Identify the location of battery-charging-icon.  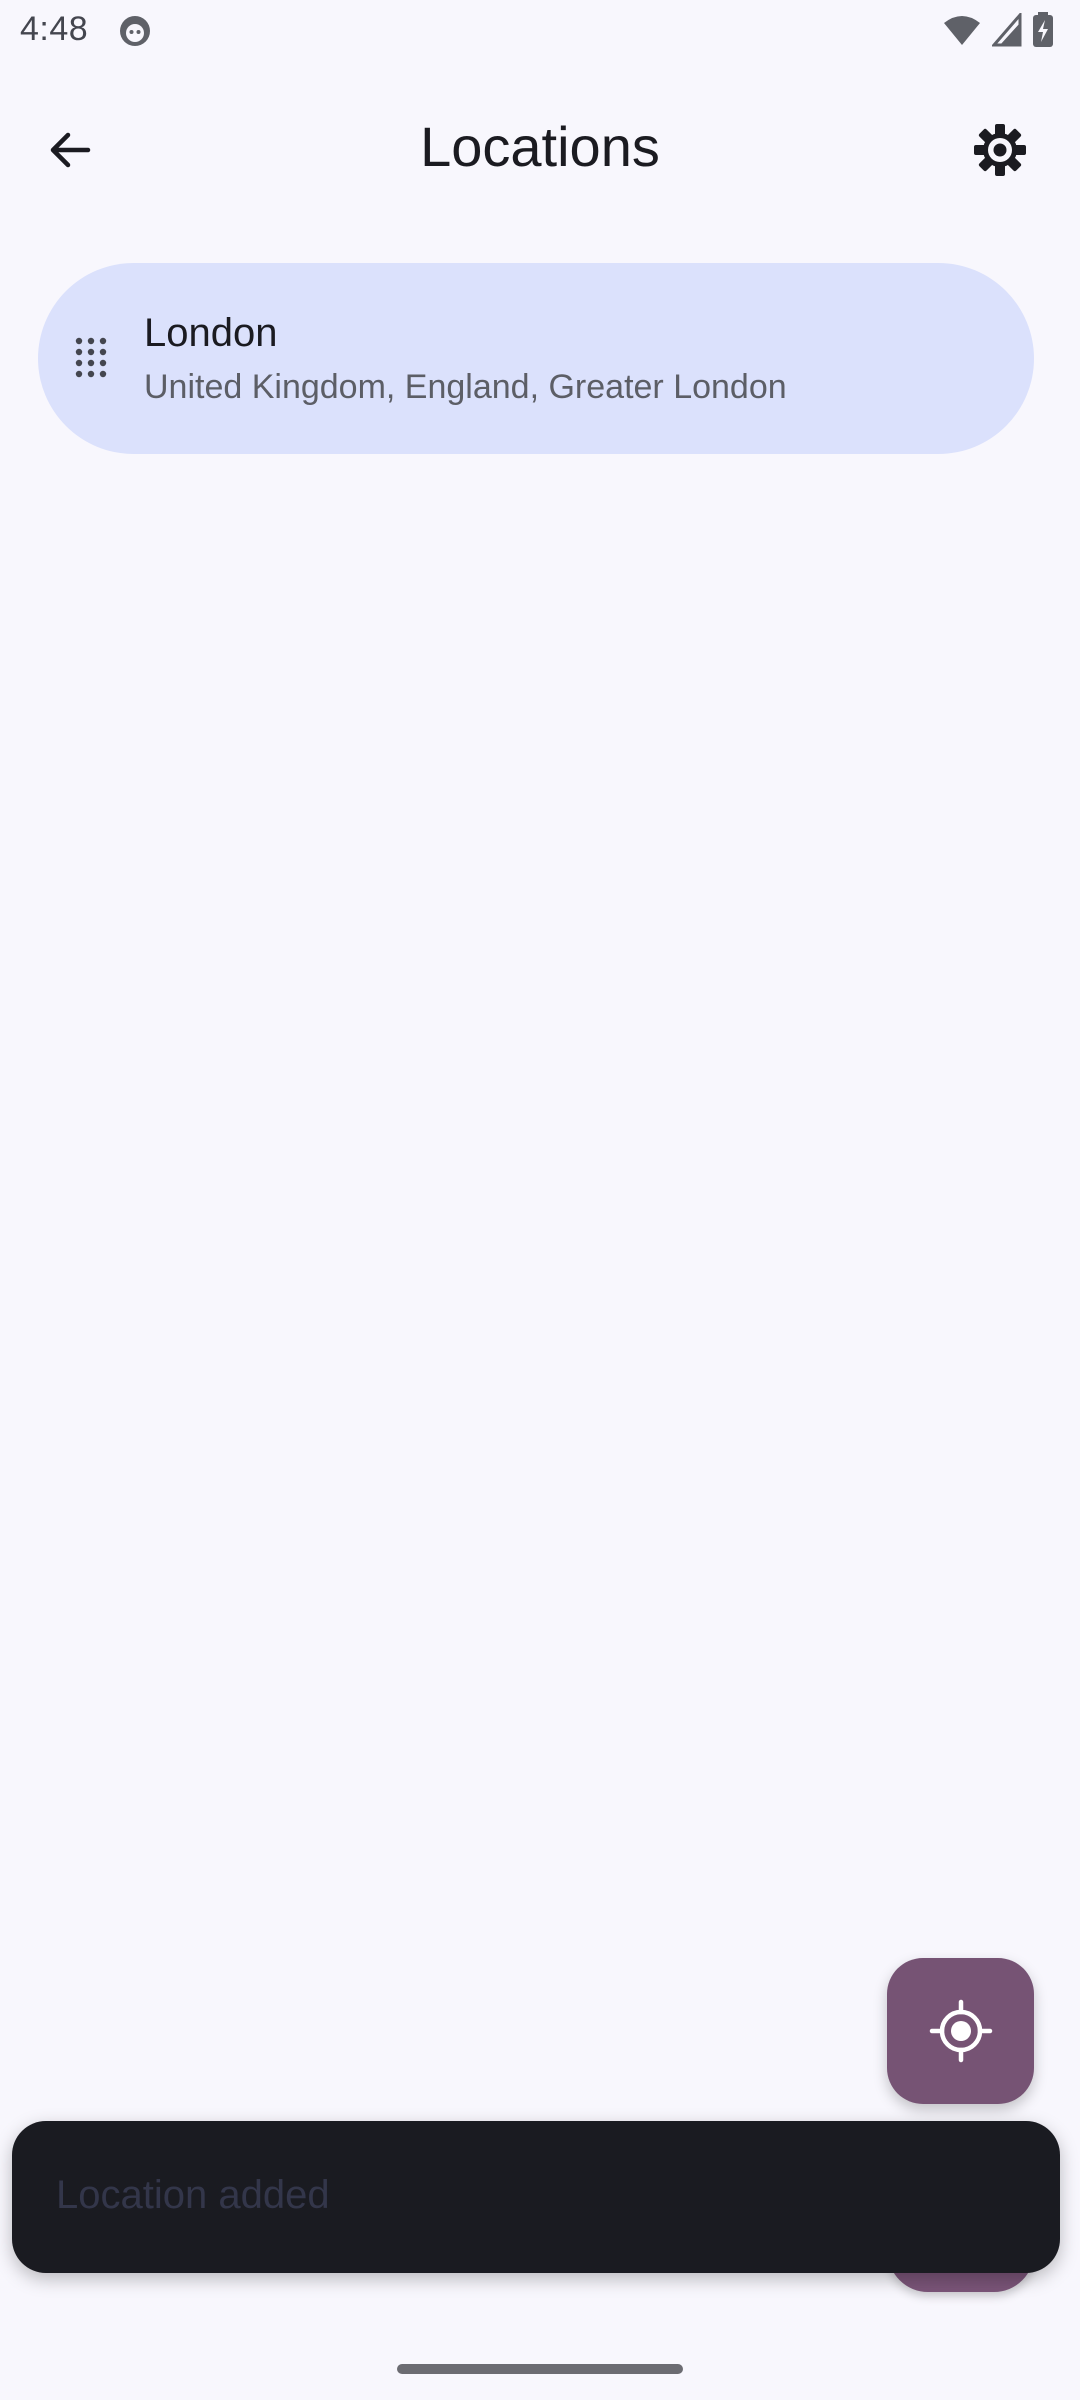
(1043, 29).